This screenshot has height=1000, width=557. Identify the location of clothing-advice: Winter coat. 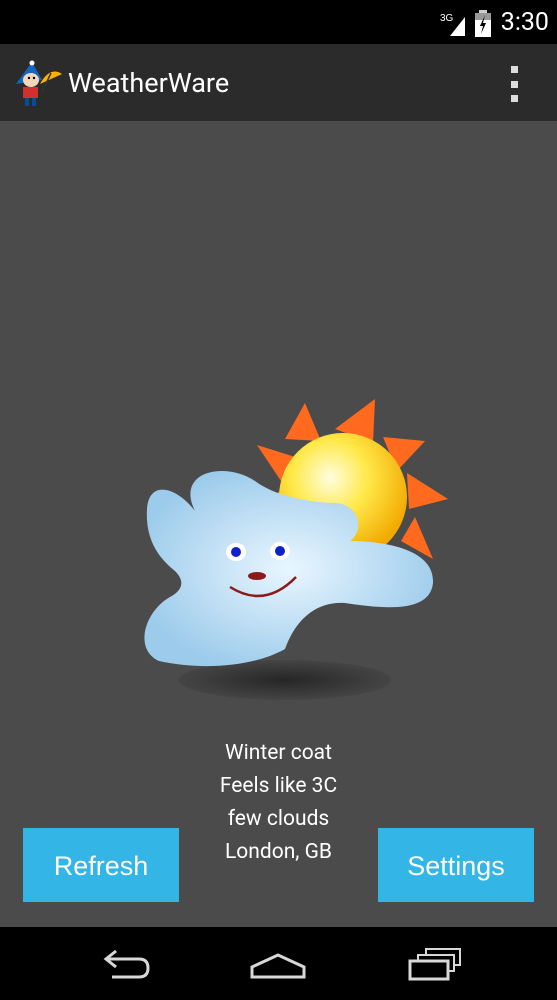
(278, 753).